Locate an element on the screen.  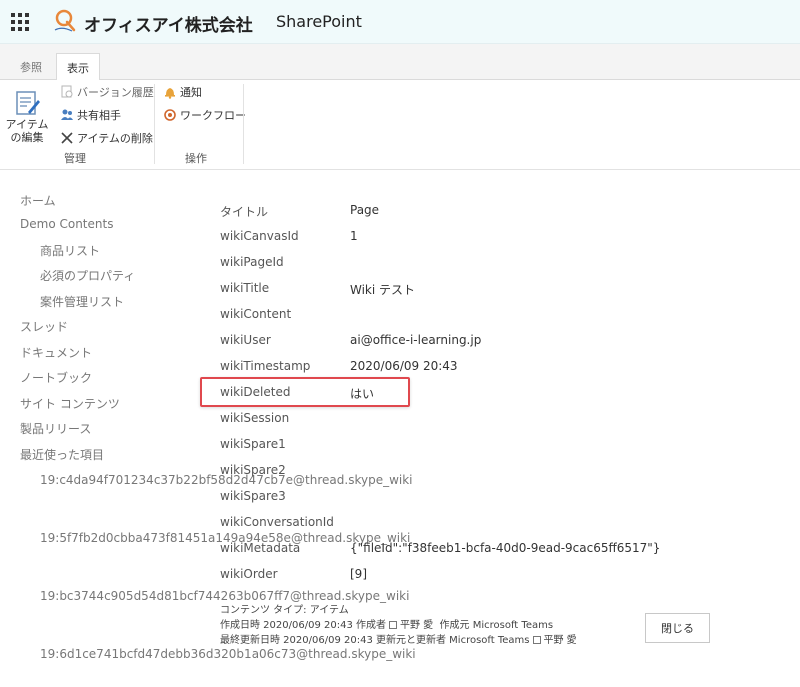
property-value: [9] is located at coordinates (358, 574).